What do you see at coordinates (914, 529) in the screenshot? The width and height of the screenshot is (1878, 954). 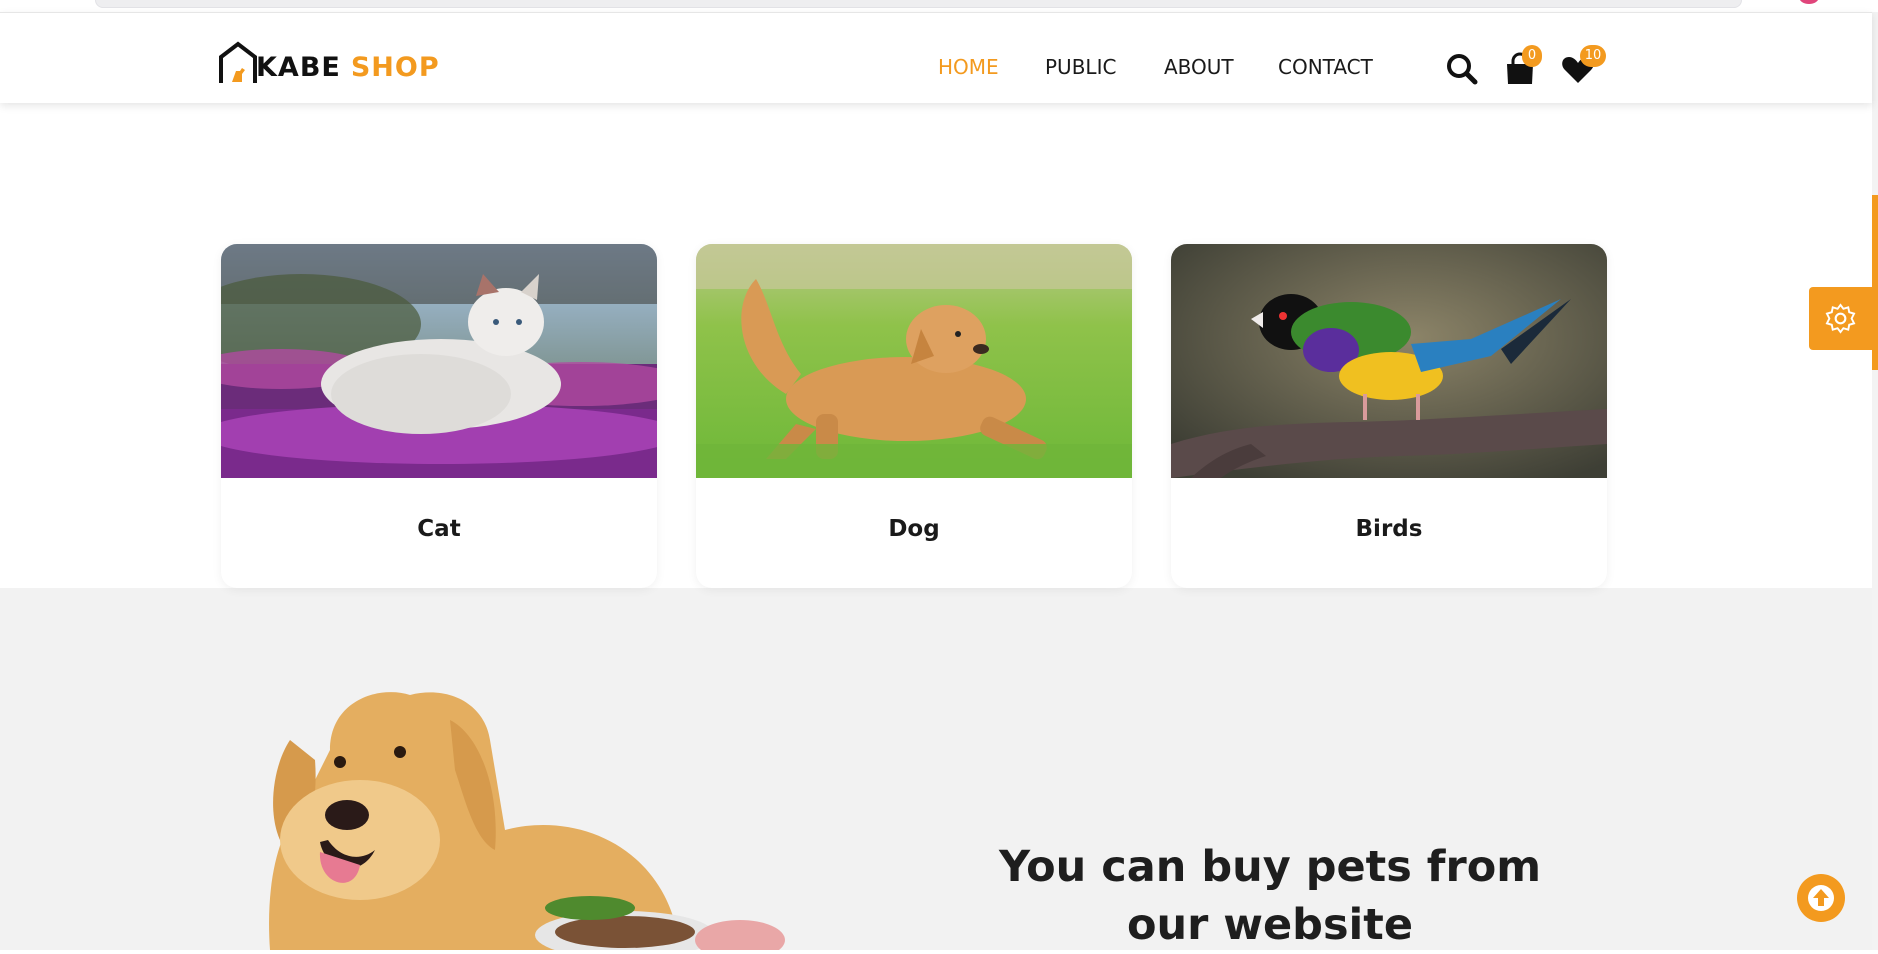 I see `category-label: Dog` at bounding box center [914, 529].